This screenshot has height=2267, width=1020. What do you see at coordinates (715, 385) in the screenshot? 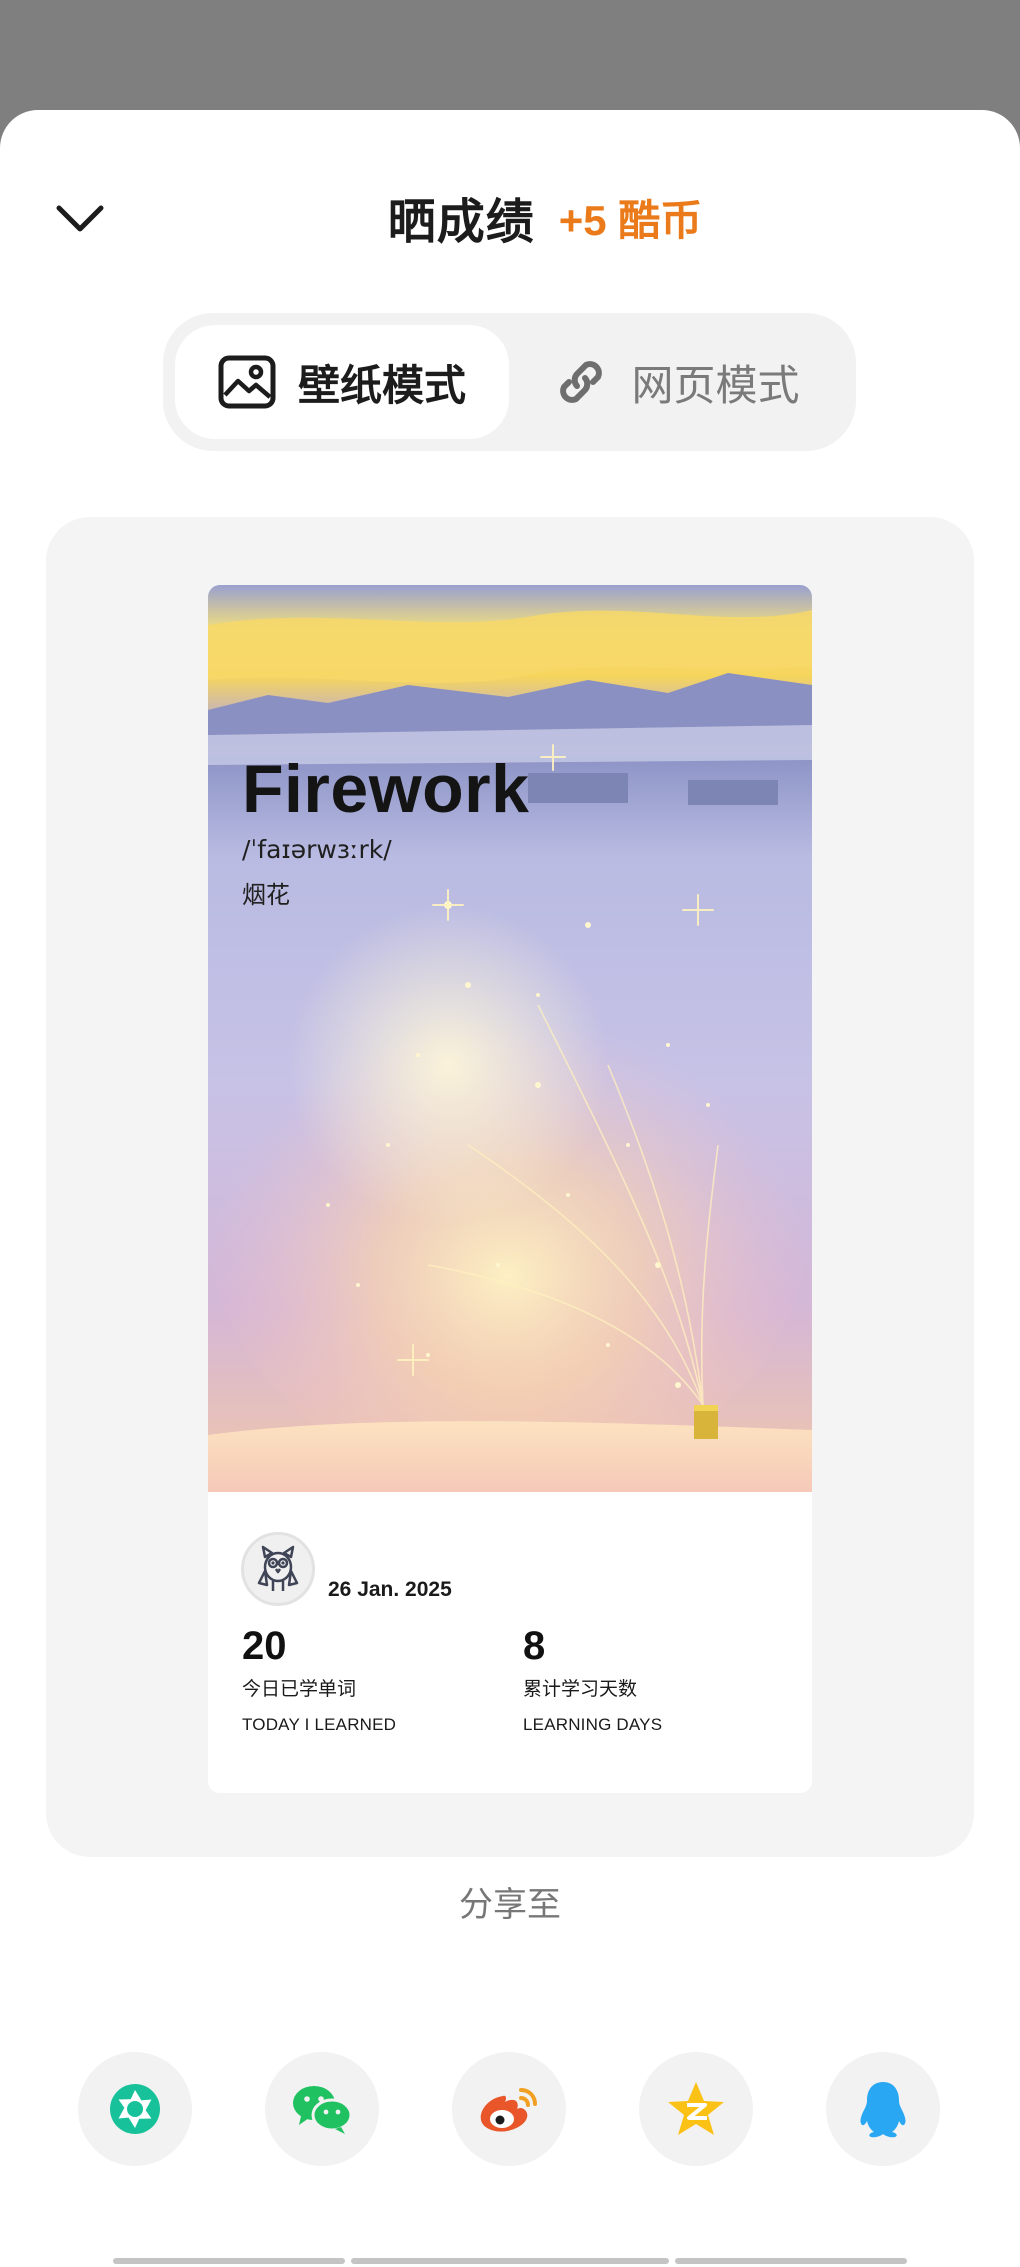
I see `tab-webpage-label: 网页模式` at bounding box center [715, 385].